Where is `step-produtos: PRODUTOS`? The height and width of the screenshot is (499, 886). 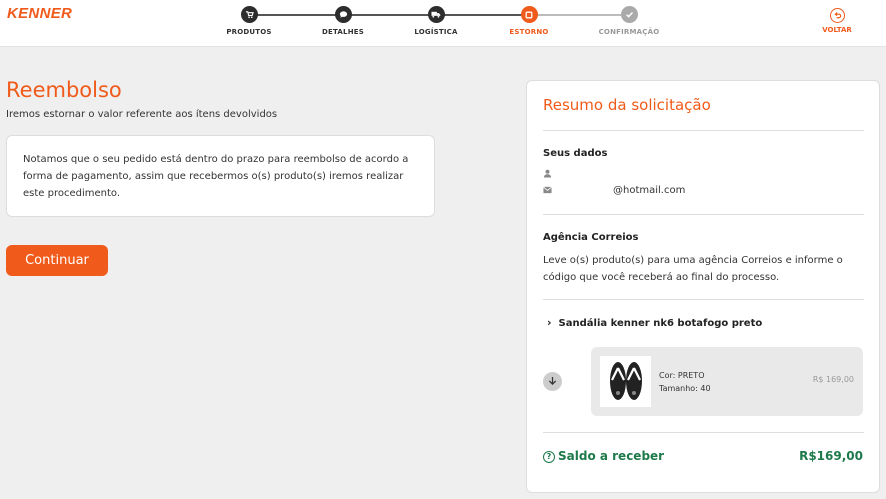 step-produtos: PRODUTOS is located at coordinates (249, 21).